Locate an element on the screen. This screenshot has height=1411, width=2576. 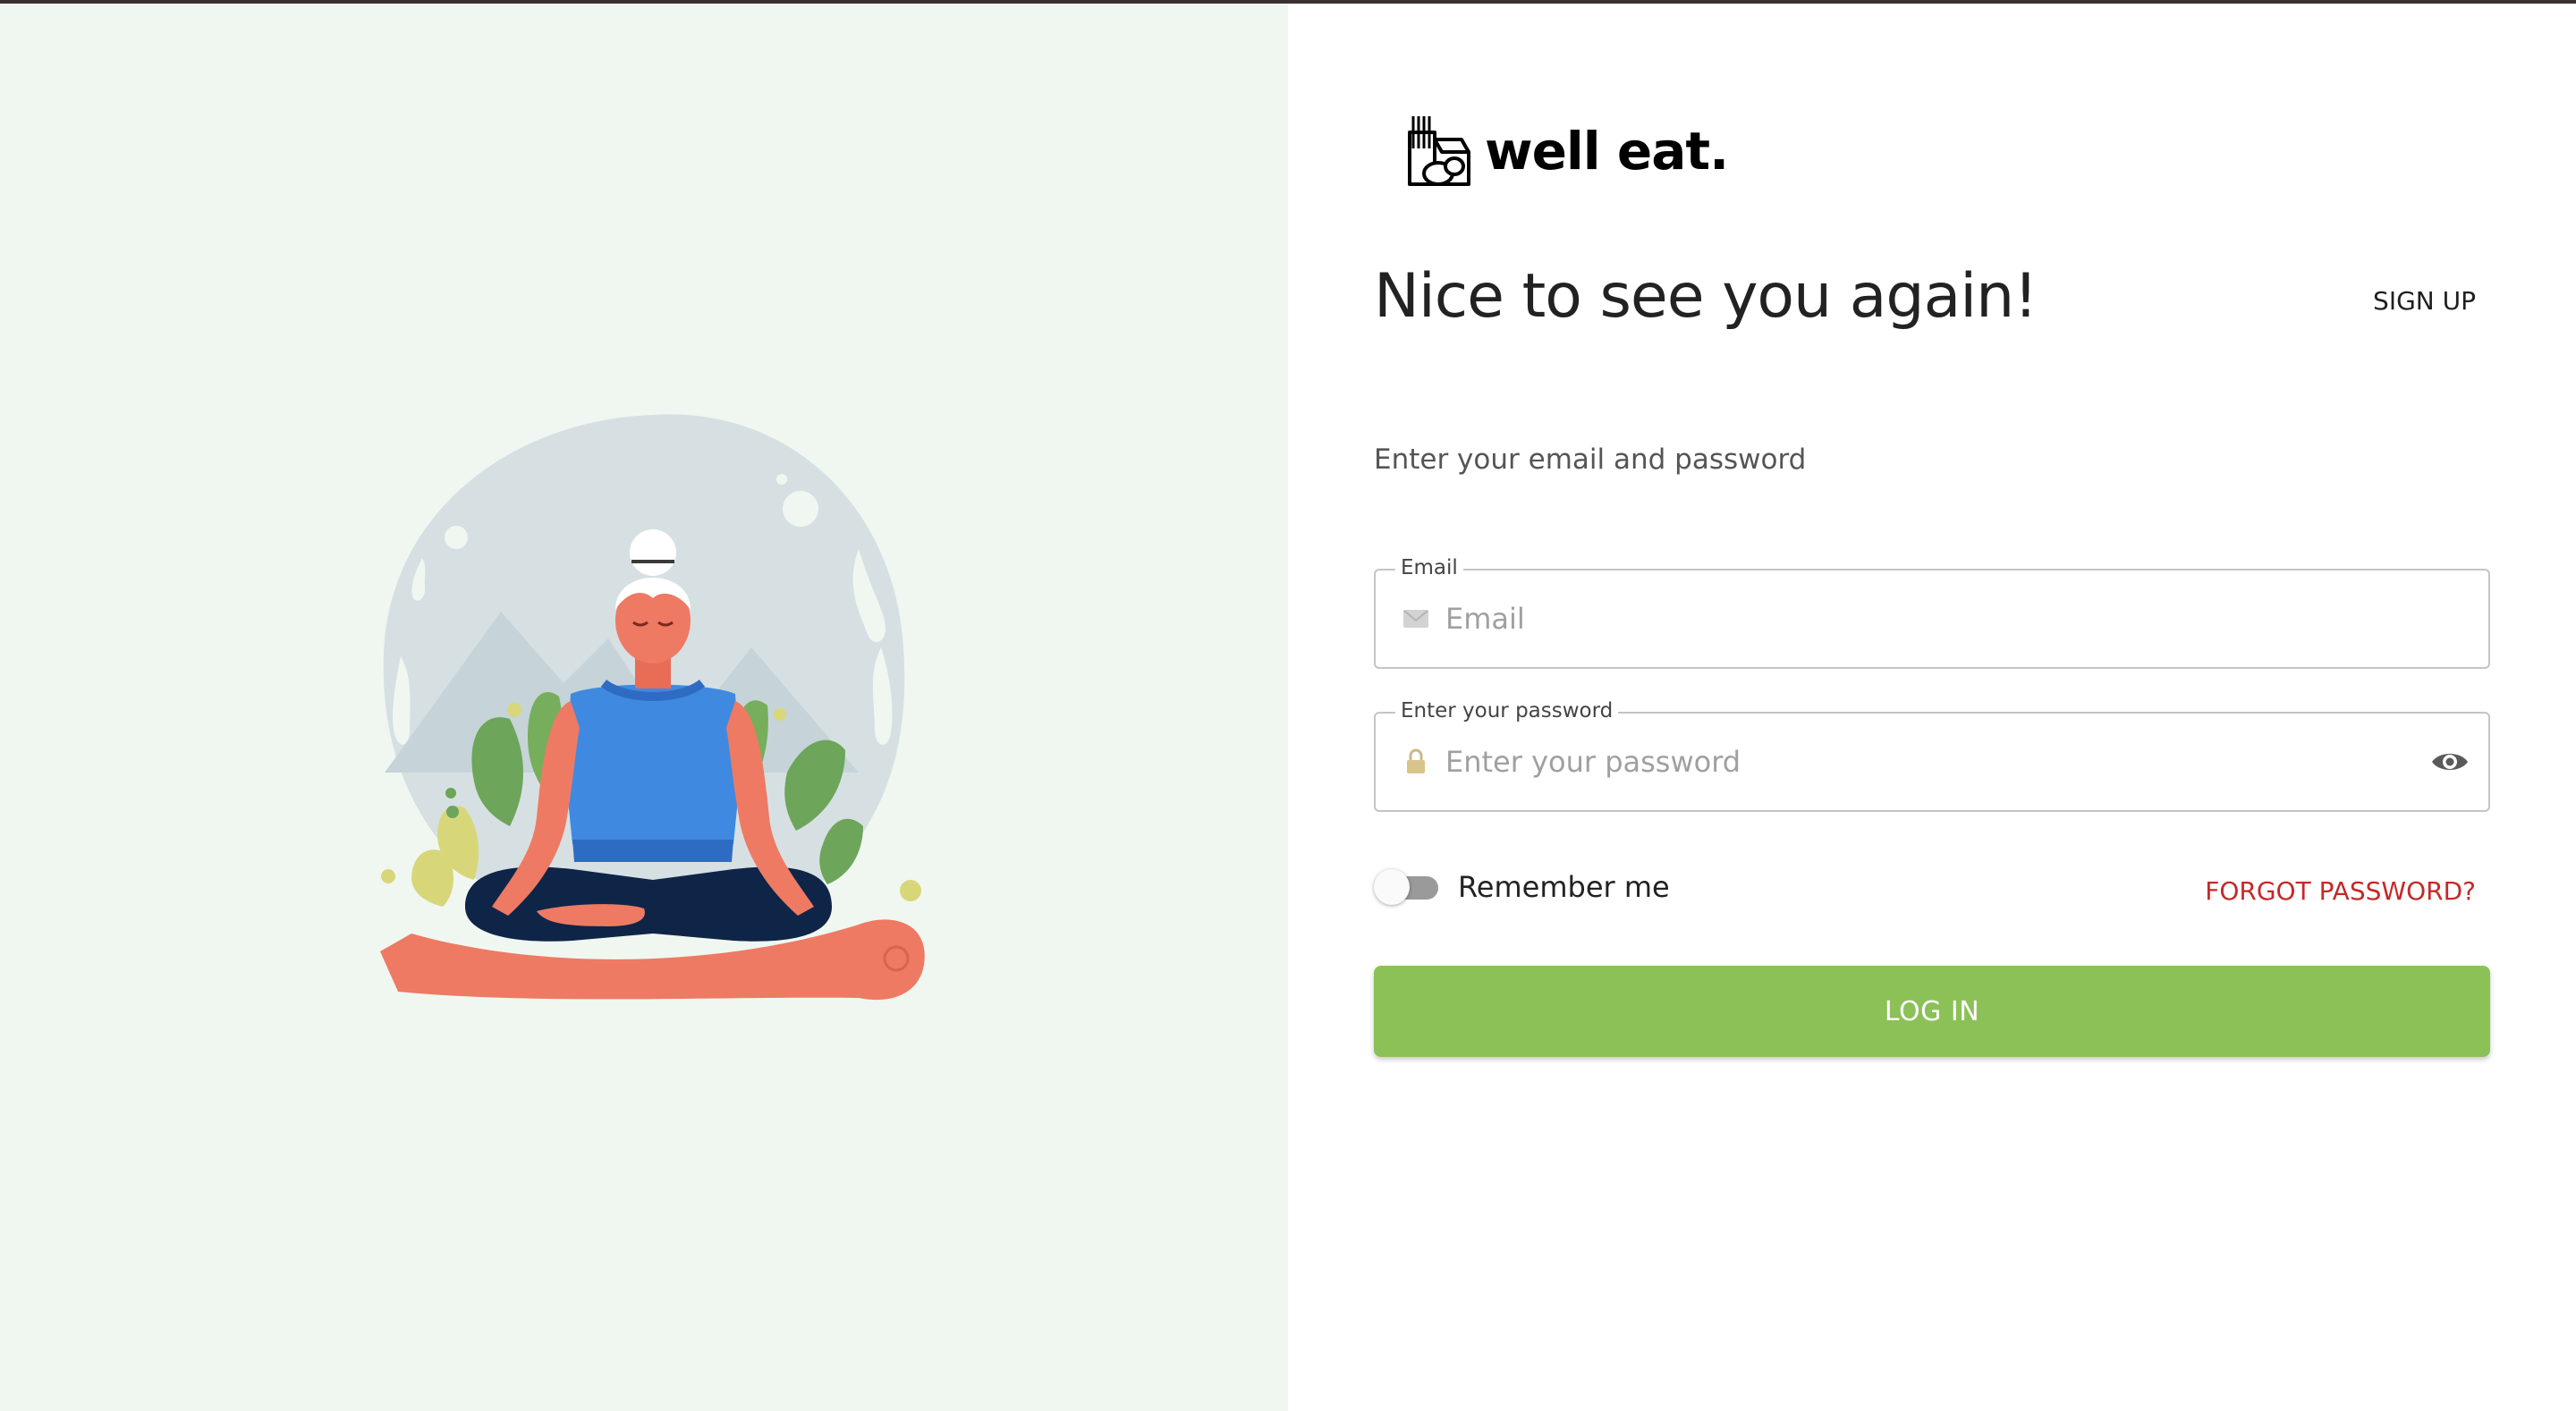
brand-name: well eat. is located at coordinates (1607, 151).